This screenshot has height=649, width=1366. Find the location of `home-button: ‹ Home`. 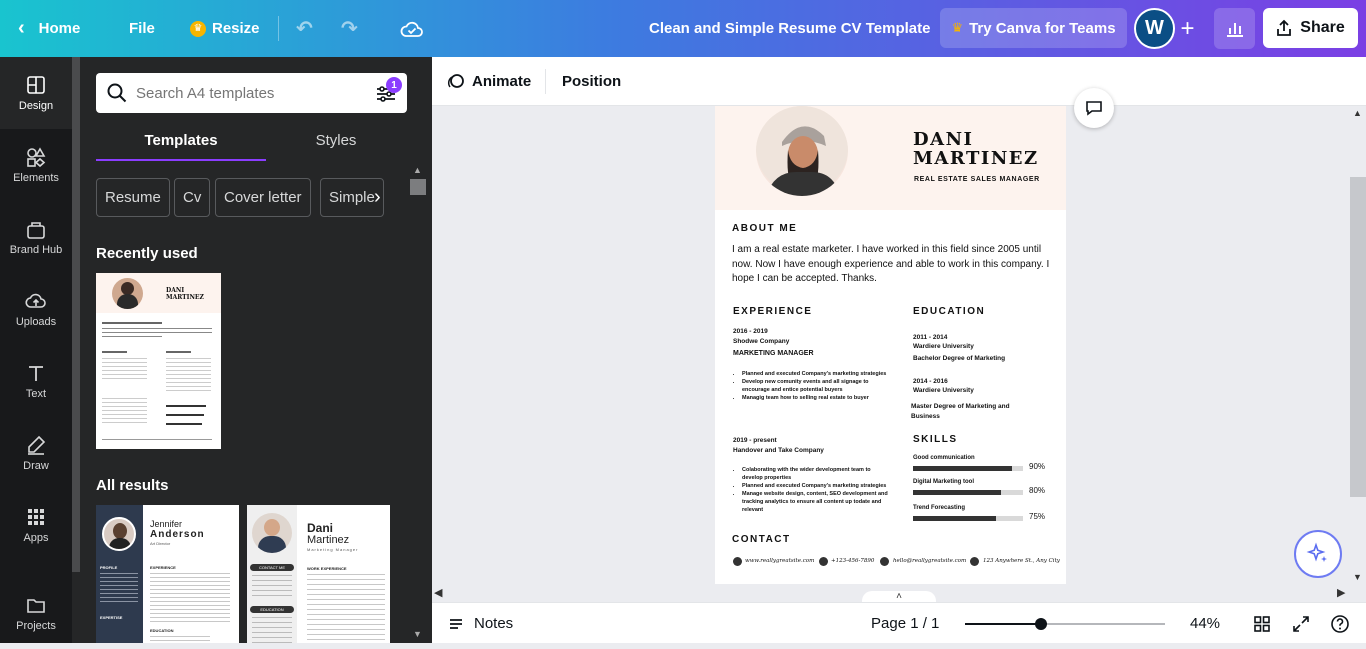

home-button: ‹ Home is located at coordinates (49, 28).